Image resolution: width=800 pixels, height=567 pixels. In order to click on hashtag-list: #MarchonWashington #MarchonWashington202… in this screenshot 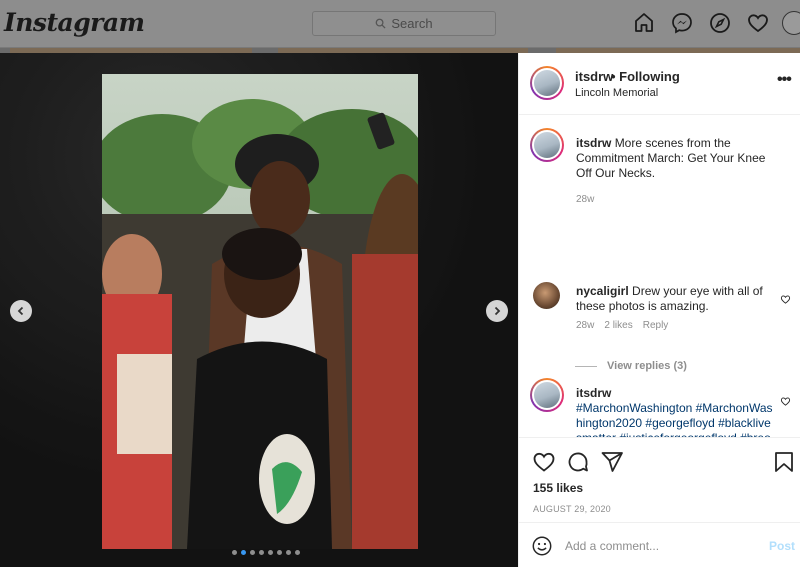, I will do `click(674, 419)`.